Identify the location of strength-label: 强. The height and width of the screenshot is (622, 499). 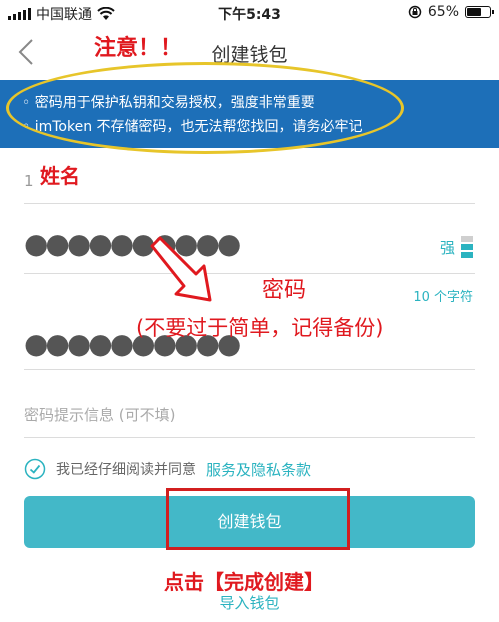
(447, 247).